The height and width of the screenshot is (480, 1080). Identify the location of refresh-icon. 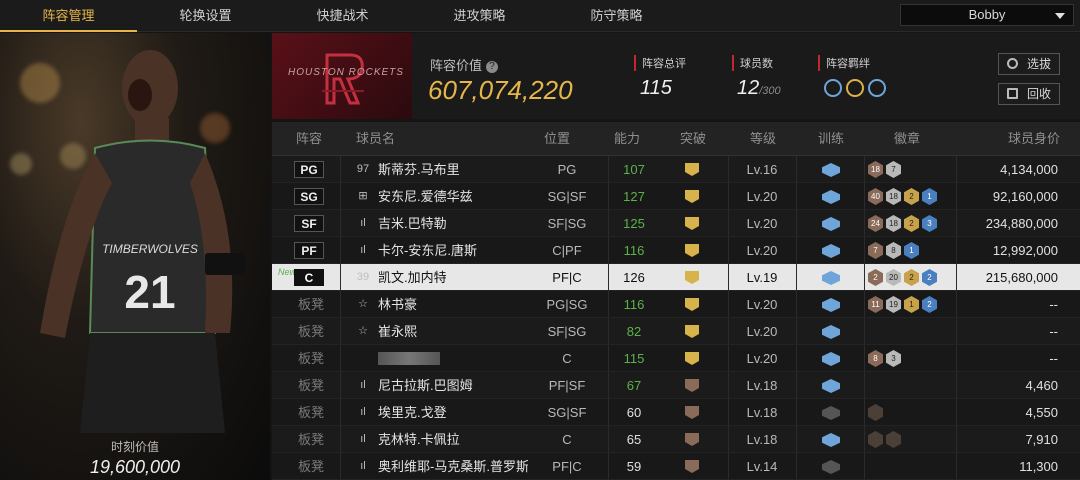
(1012, 63).